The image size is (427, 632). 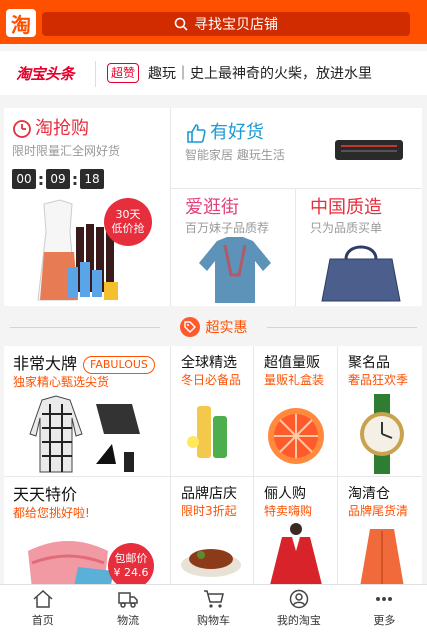 What do you see at coordinates (299, 599) in the screenshot?
I see `user-icon` at bounding box center [299, 599].